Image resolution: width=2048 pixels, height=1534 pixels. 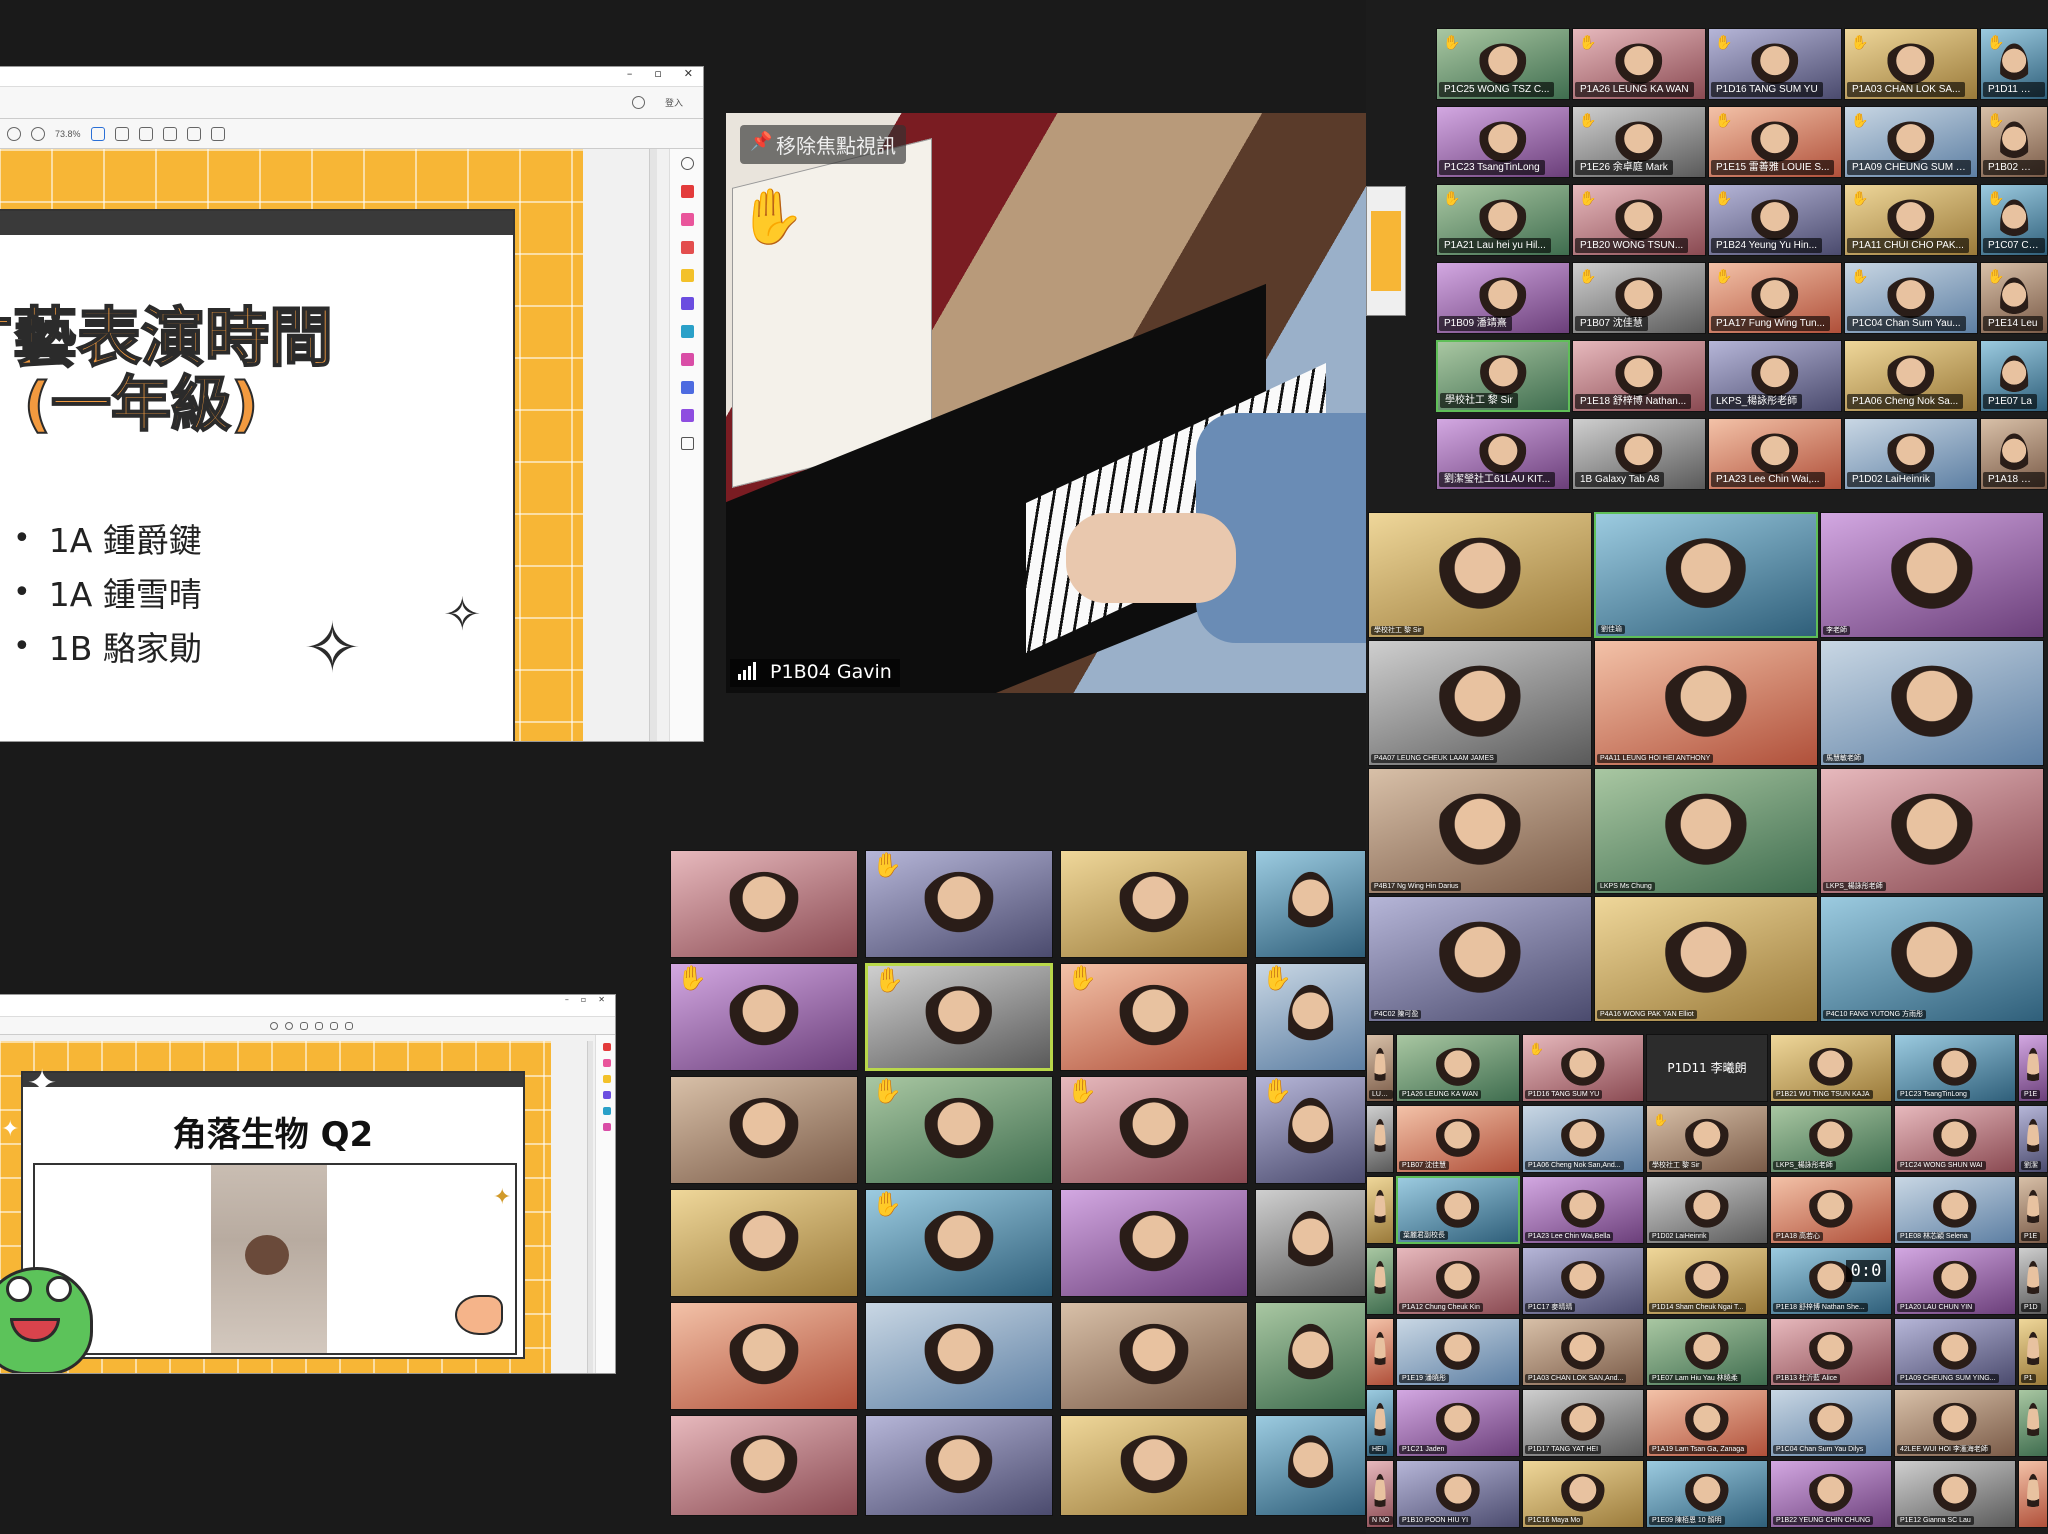 I want to click on participant-tile: P4B17 Ng Wing Hin Darius, so click(x=1480, y=831).